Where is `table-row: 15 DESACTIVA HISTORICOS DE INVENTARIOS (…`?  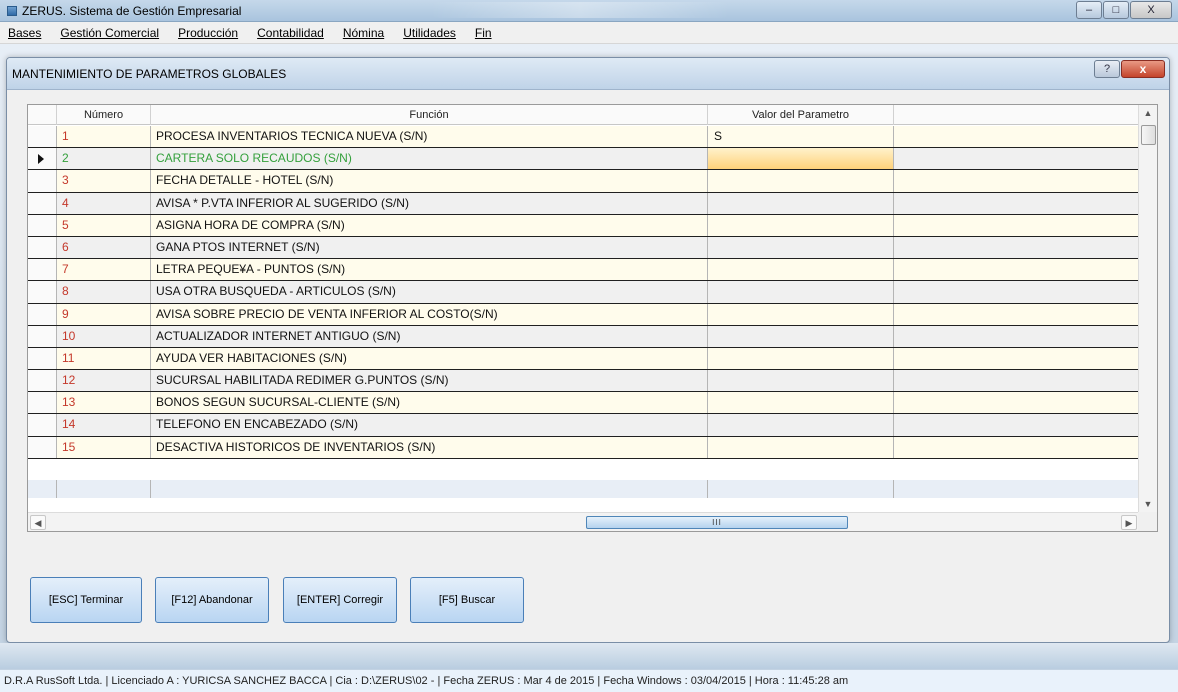
table-row: 15 DESACTIVA HISTORICOS DE INVENTARIOS (… is located at coordinates (583, 447).